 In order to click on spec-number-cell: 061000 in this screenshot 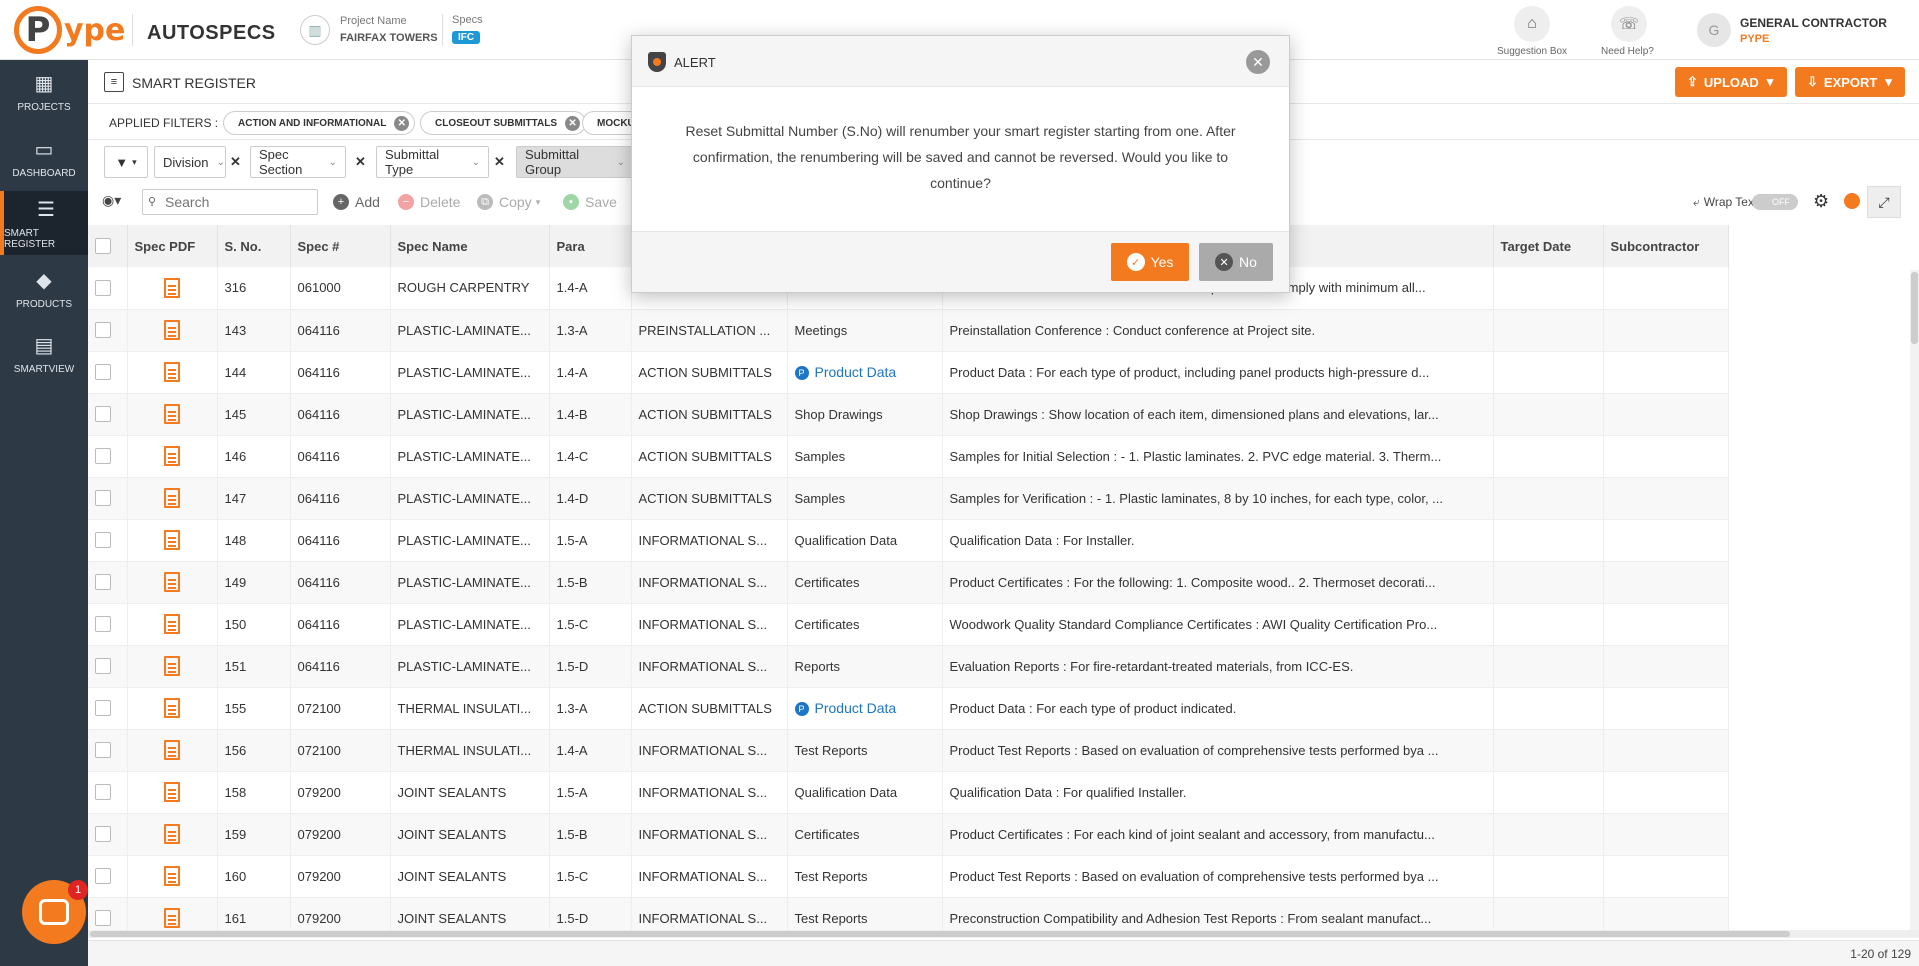, I will do `click(340, 288)`.